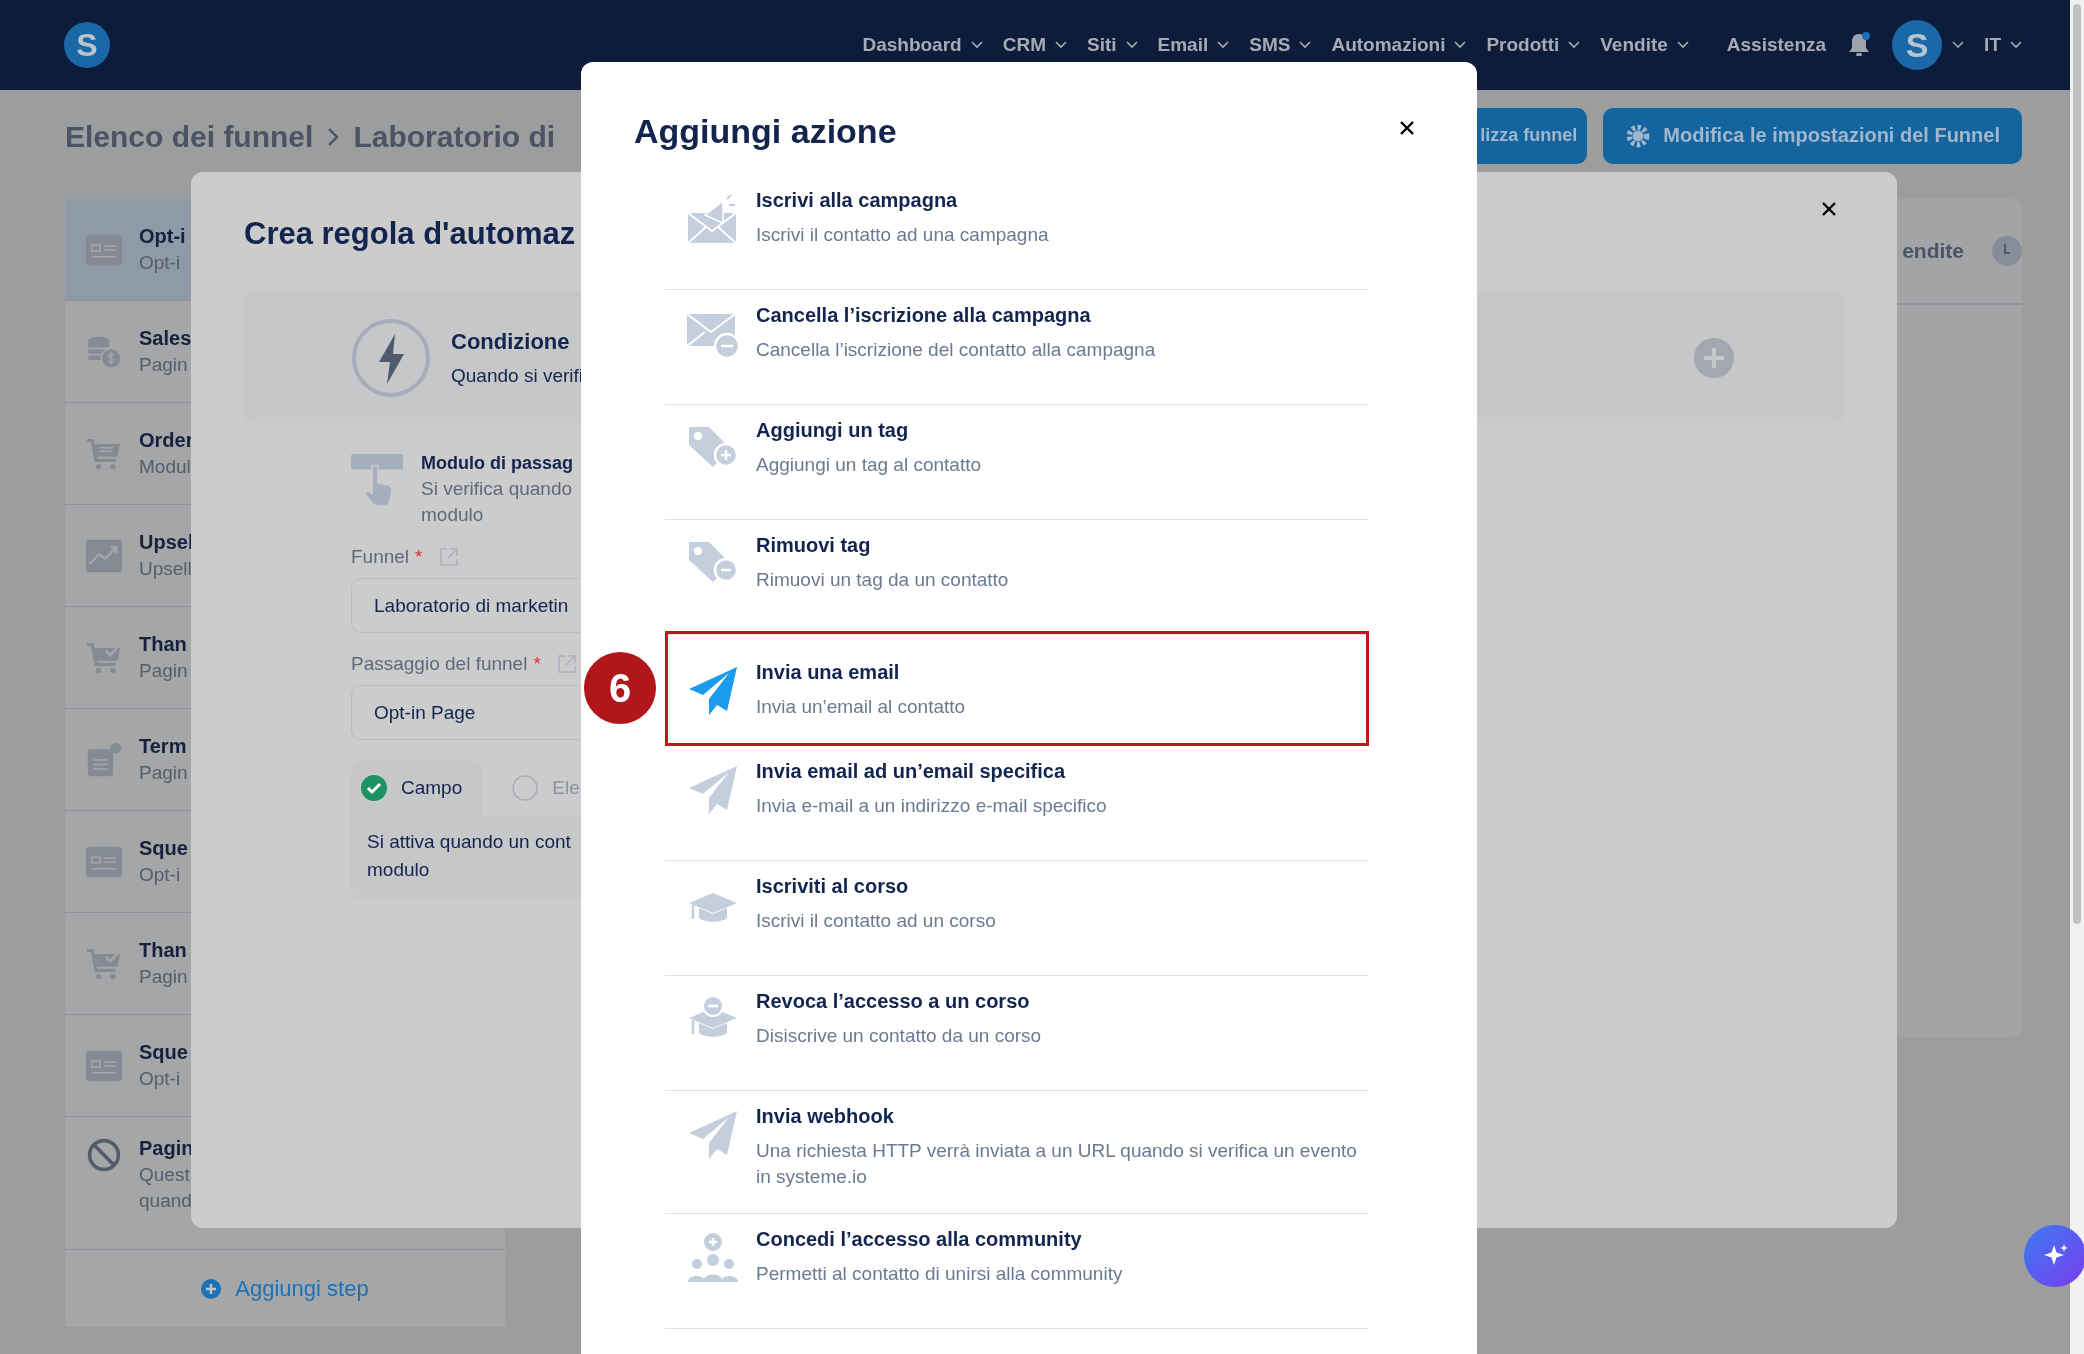  I want to click on field-label: Passaggio del funnel, so click(439, 664).